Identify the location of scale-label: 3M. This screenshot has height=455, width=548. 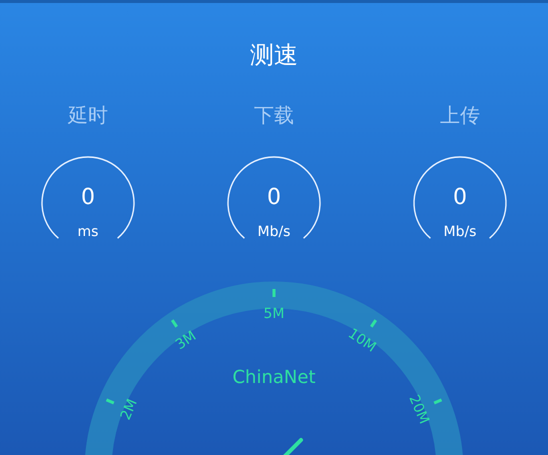
(186, 341).